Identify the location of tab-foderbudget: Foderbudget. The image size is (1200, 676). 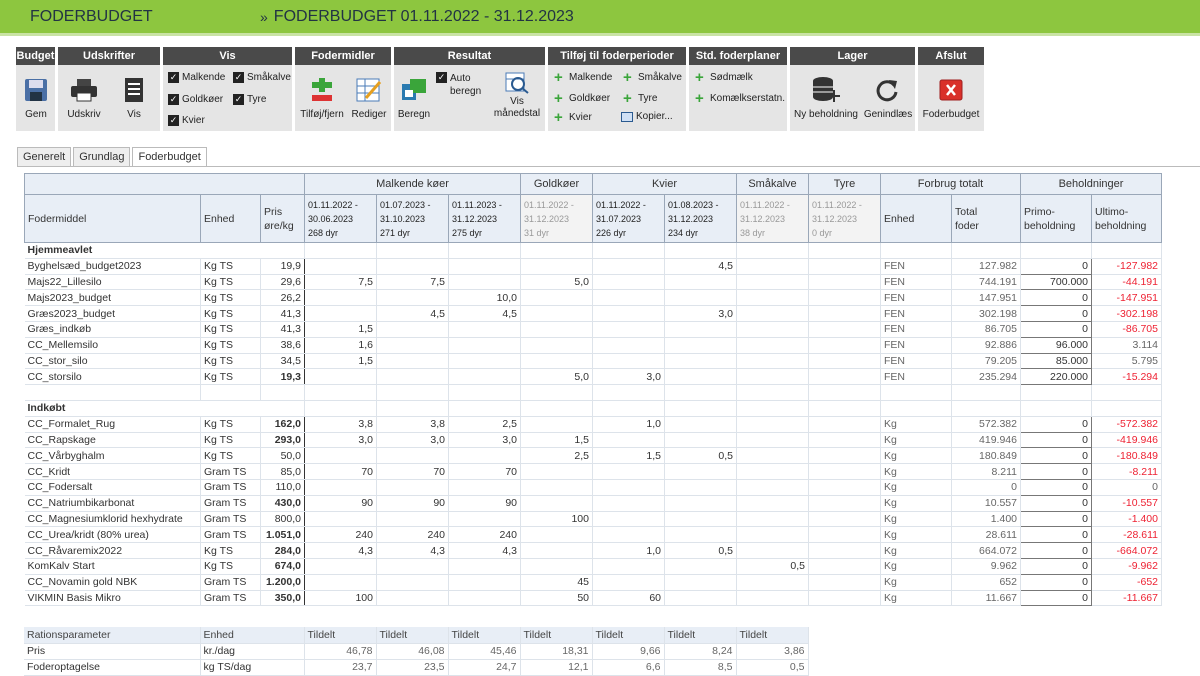
(169, 157).